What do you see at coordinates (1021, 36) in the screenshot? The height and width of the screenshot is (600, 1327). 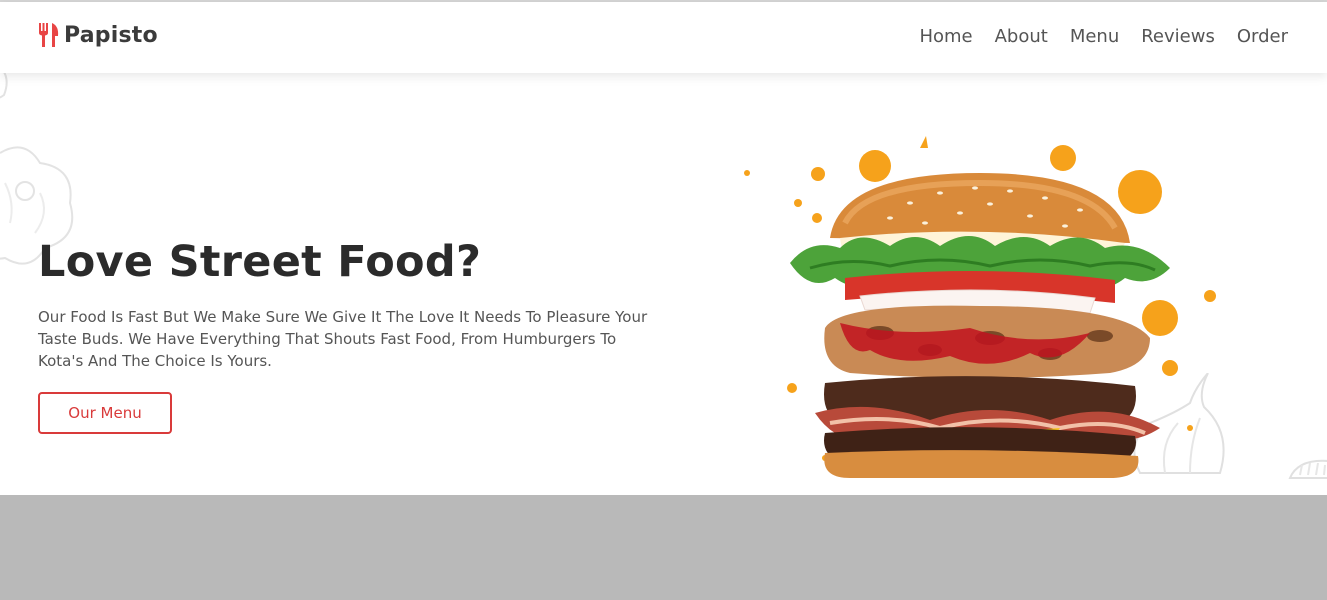 I see `nav-about: About` at bounding box center [1021, 36].